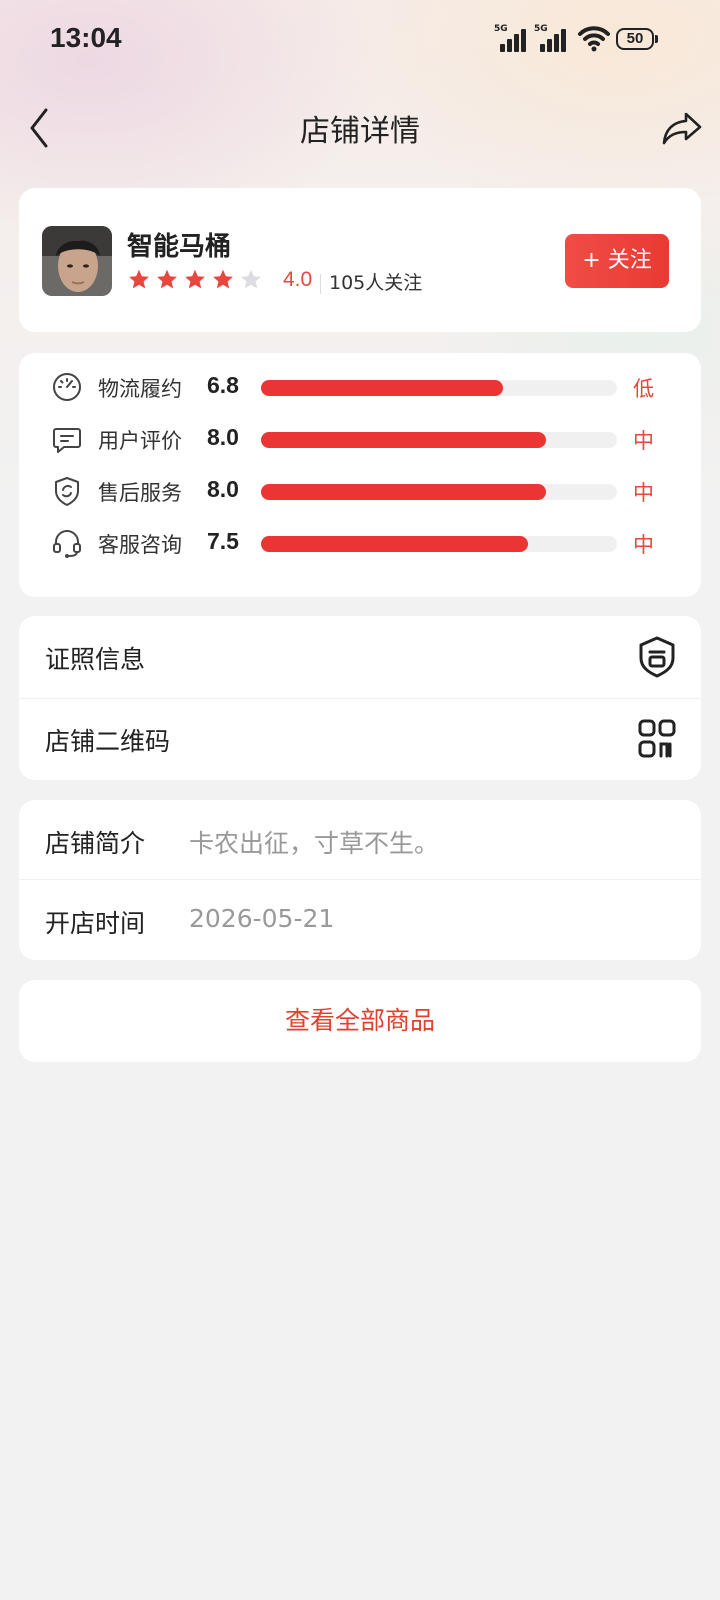 The height and width of the screenshot is (1600, 720). I want to click on score-label: 客服咨询, so click(140, 545).